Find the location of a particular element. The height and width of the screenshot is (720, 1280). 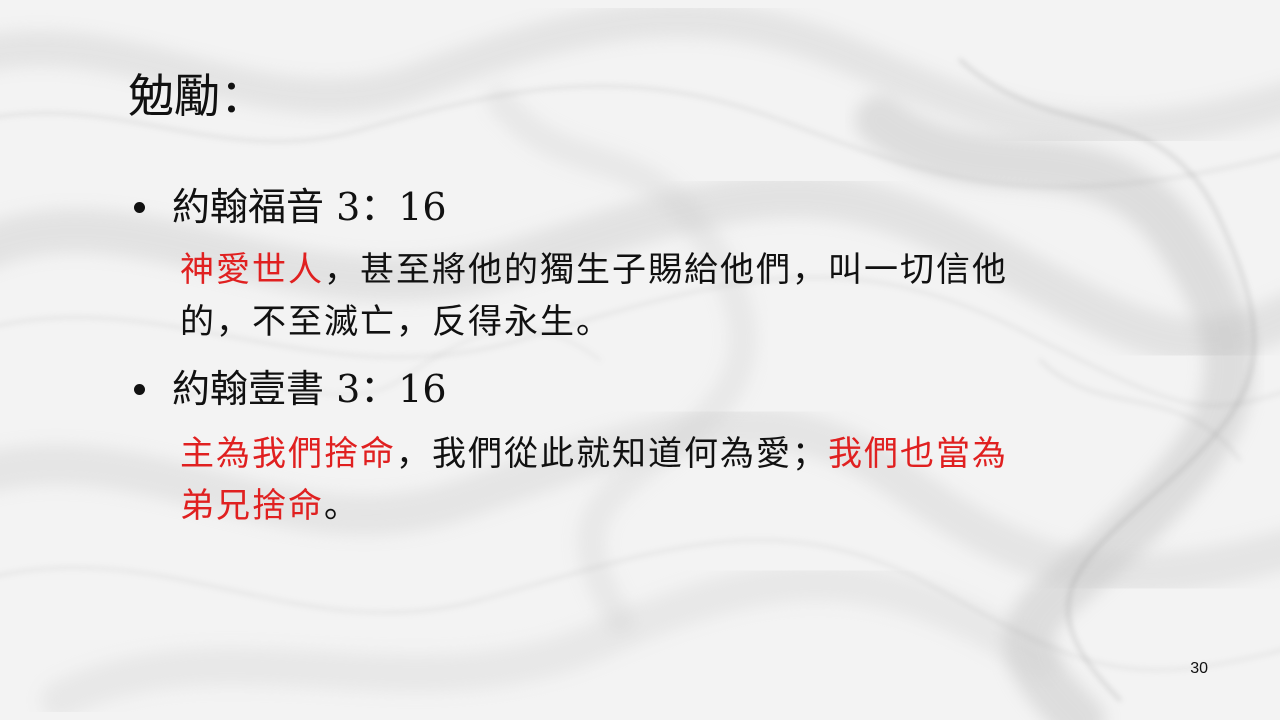

verse-text-first-john: 主為我們捨命，我們從此就知道何為愛；我們也當為 弟兄捨命。 is located at coordinates (680, 480).